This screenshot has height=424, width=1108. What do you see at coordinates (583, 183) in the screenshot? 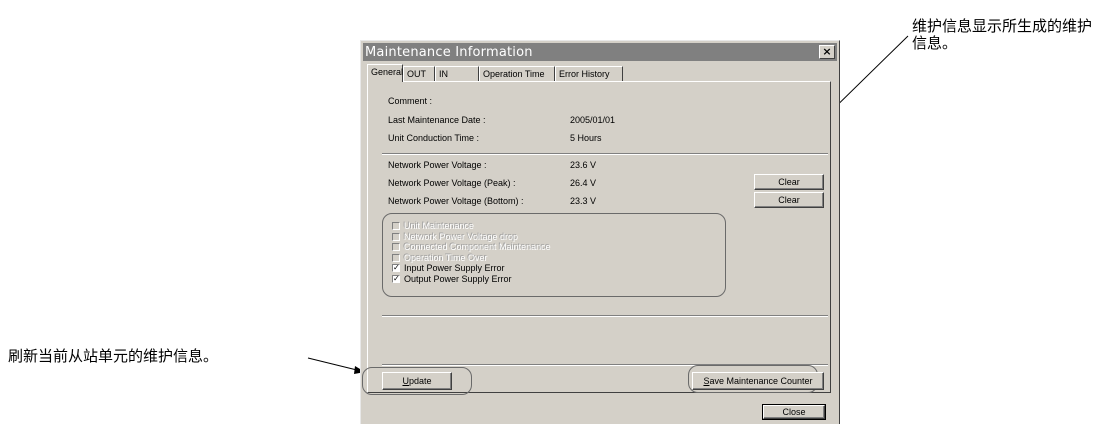
I see `network-power-voltage-peak-value: 26.4 V` at bounding box center [583, 183].